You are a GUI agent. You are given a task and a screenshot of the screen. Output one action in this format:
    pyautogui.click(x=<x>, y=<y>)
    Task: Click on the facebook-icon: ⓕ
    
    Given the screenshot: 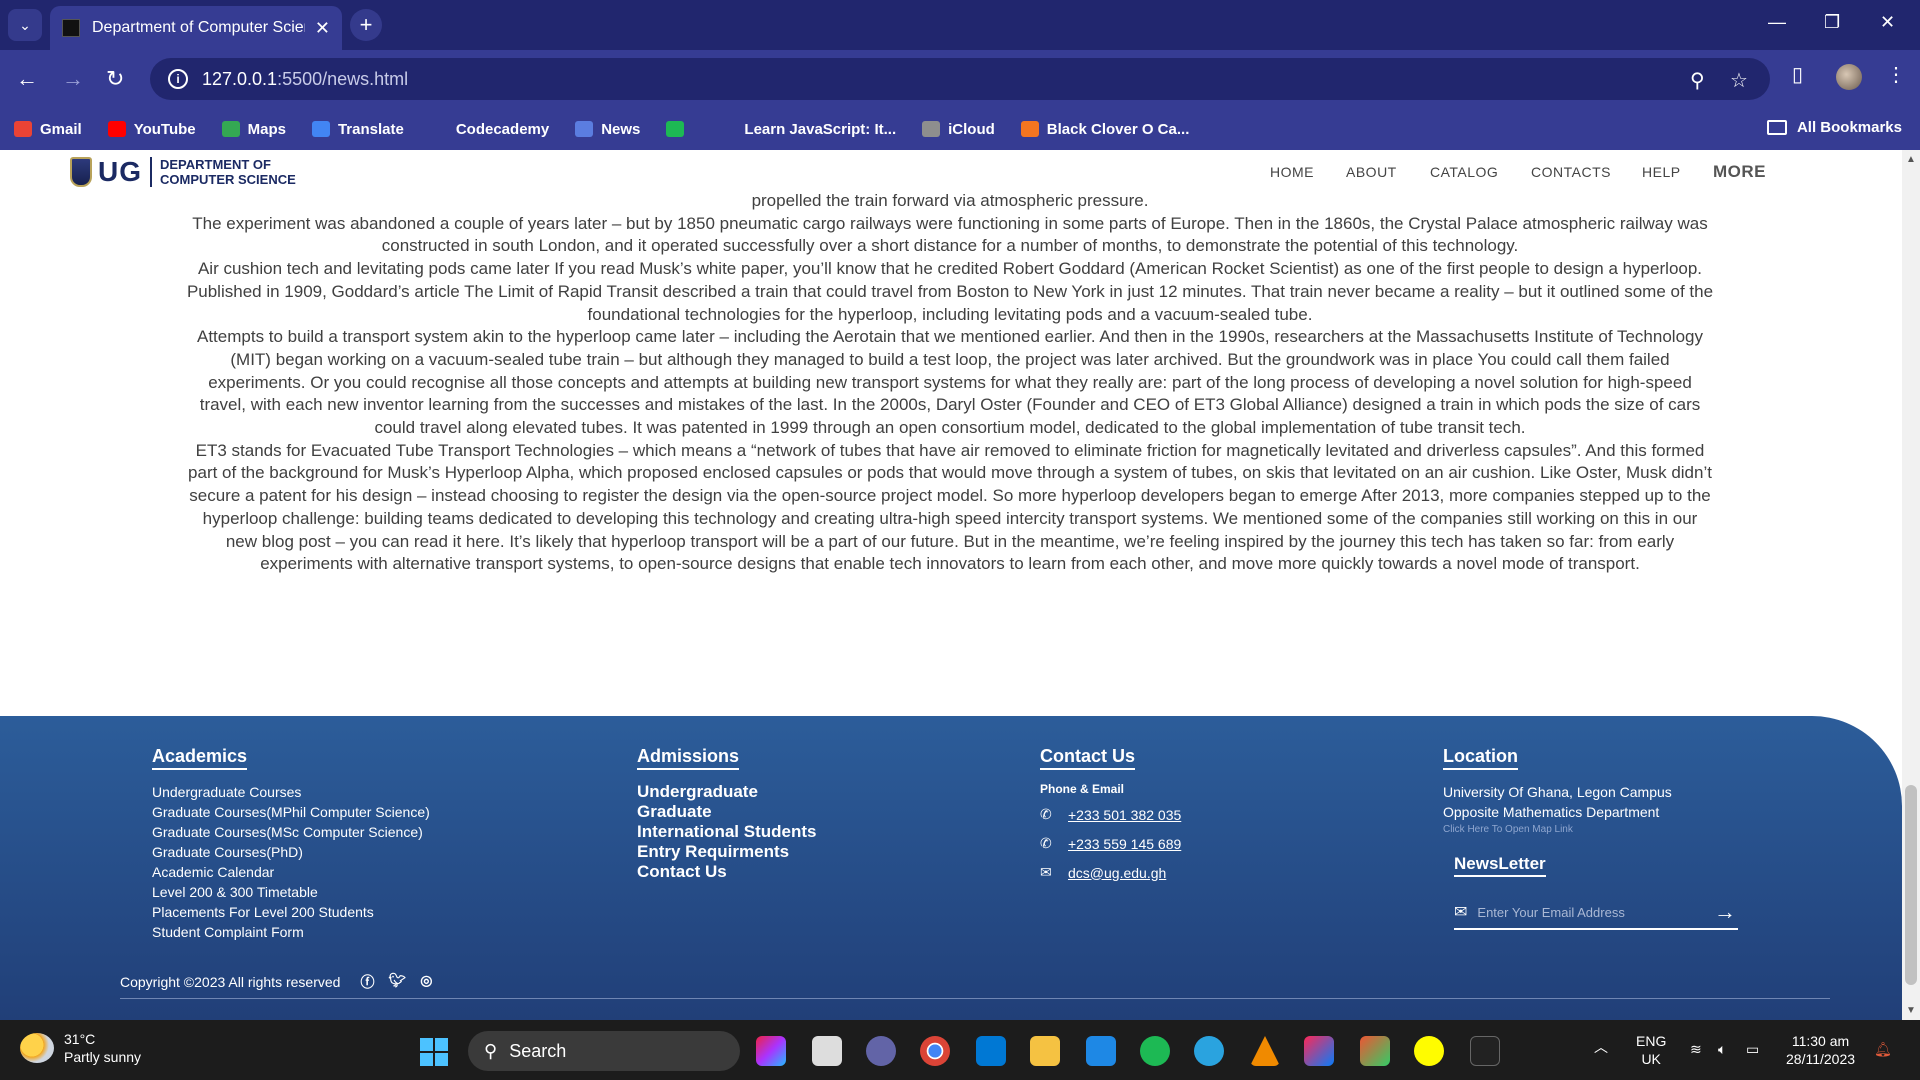 What is the action you would take?
    pyautogui.click(x=367, y=982)
    